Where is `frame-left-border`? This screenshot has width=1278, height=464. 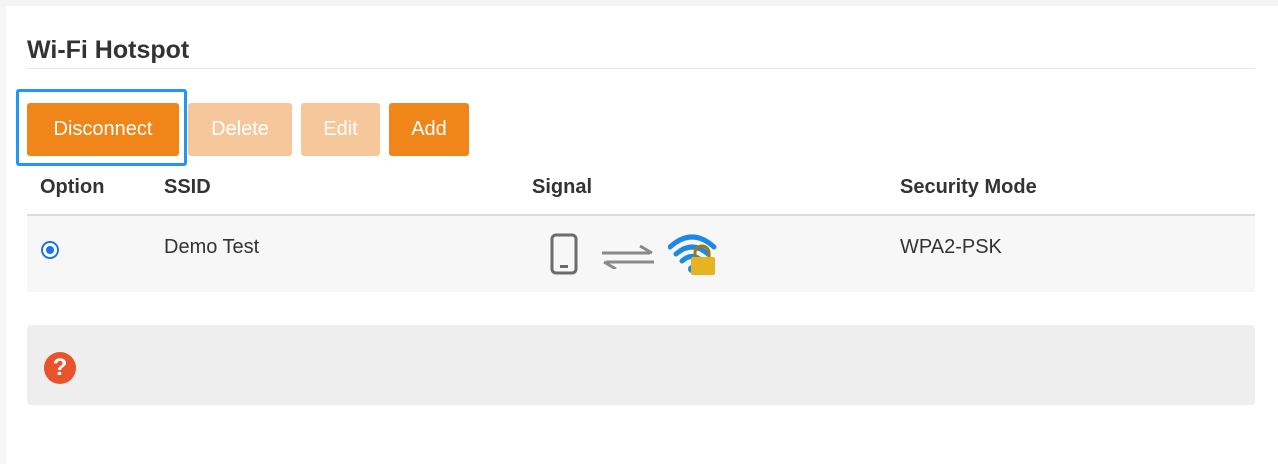
frame-left-border is located at coordinates (3, 235).